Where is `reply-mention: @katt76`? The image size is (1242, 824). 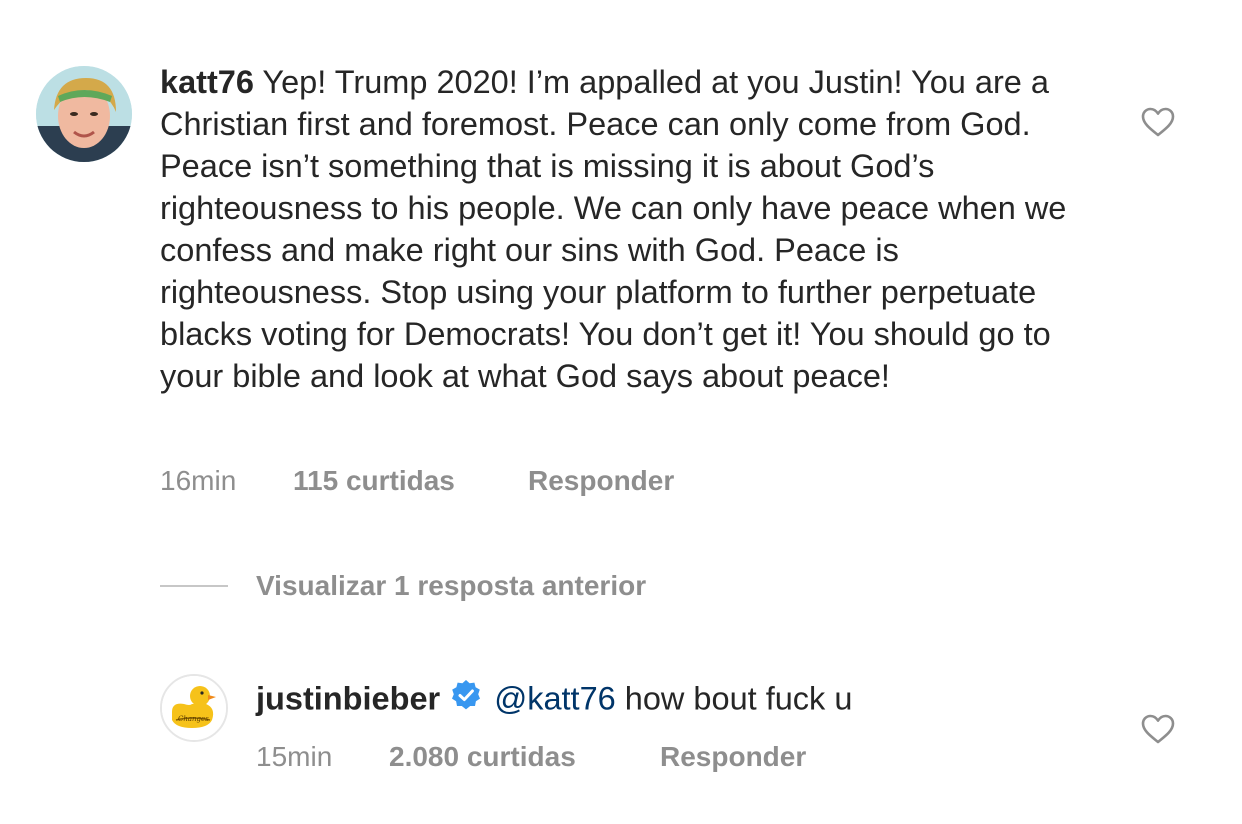
reply-mention: @katt76 is located at coordinates (555, 698).